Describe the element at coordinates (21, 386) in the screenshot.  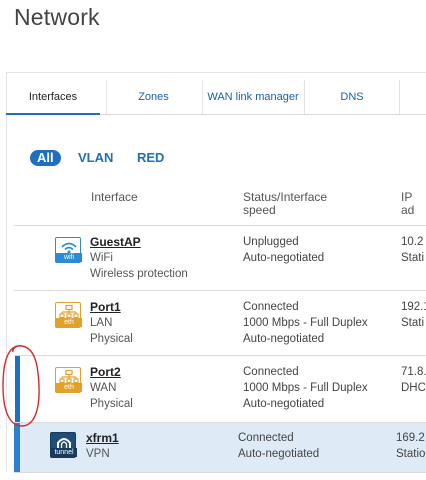
I see `annotation-highlight-circle` at that location.